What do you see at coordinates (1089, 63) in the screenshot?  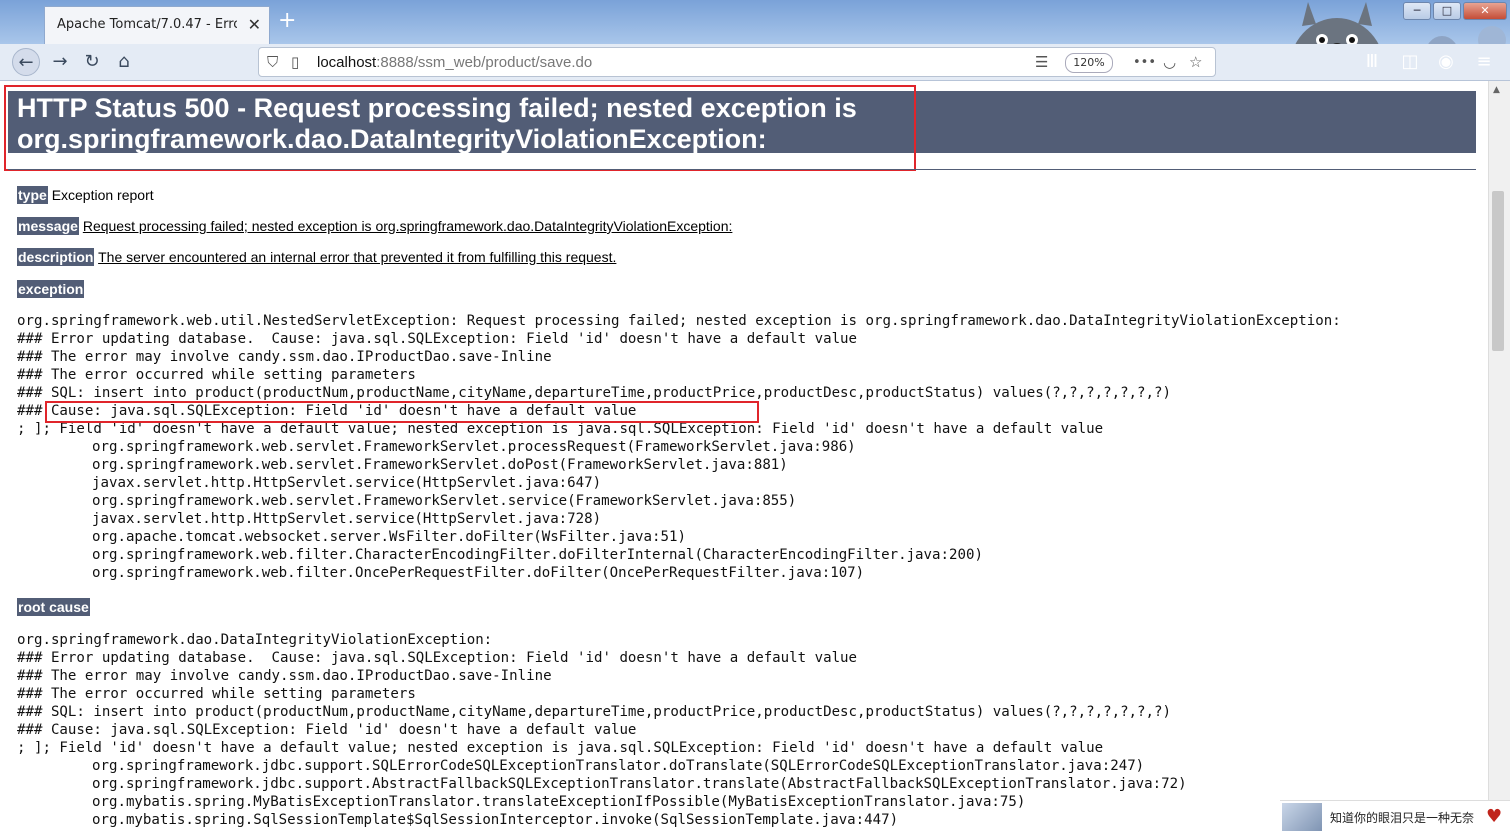 I see `zoom-level-badge: 120%` at bounding box center [1089, 63].